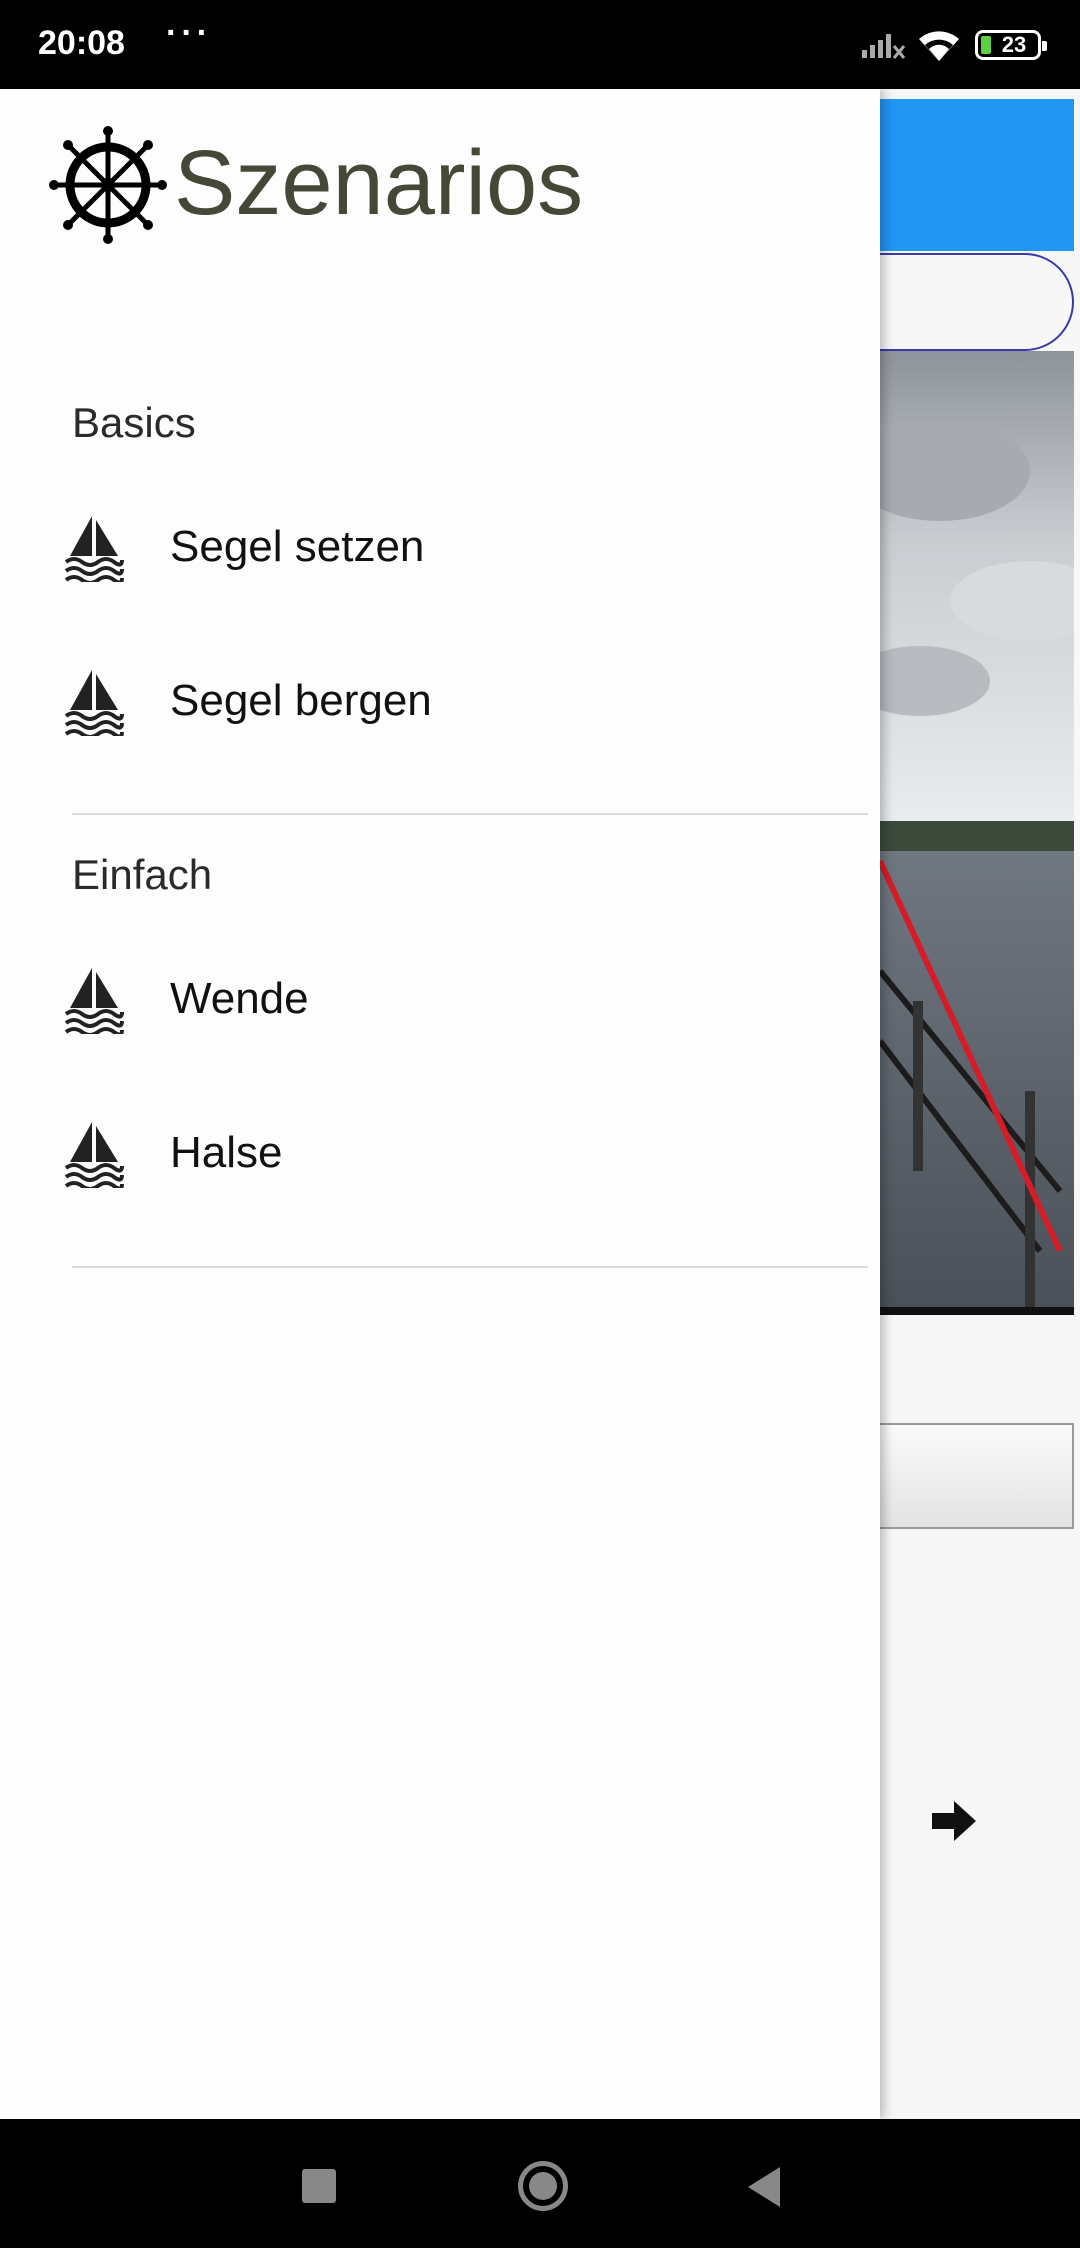 The image size is (1080, 2248). Describe the element at coordinates (764, 2187) in the screenshot. I see `back-icon` at that location.